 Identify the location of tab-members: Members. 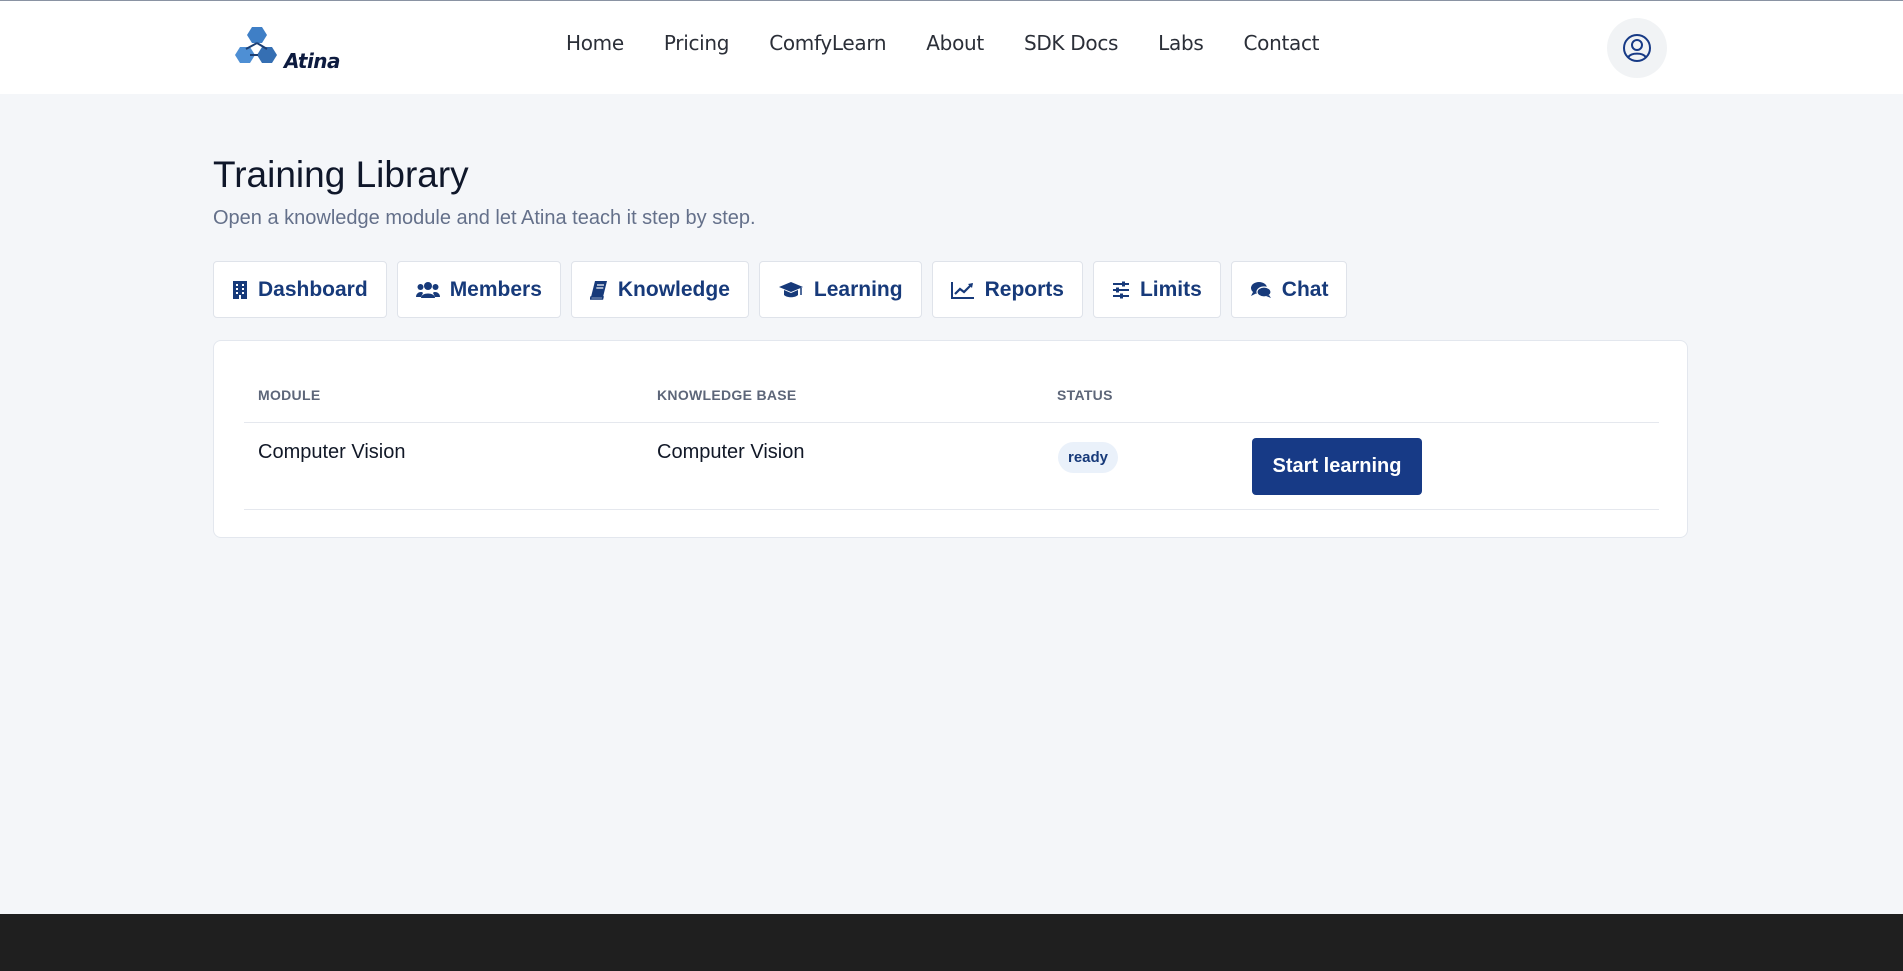
(478, 289).